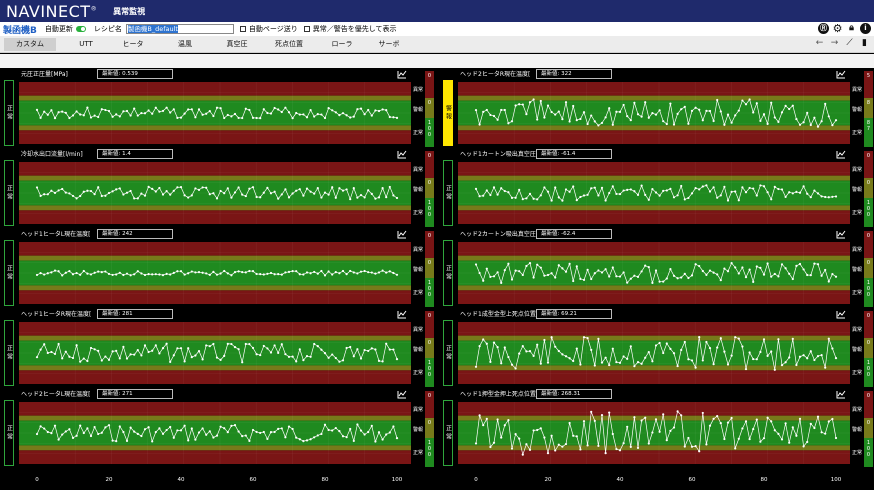 The width and height of the screenshot is (874, 490). What do you see at coordinates (80, 29) in the screenshot?
I see `auto-update-toggle` at bounding box center [80, 29].